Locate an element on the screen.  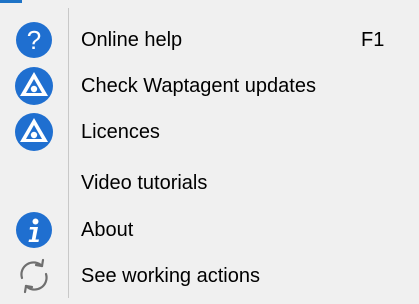
menu-item-licences: Licences is located at coordinates (209, 132).